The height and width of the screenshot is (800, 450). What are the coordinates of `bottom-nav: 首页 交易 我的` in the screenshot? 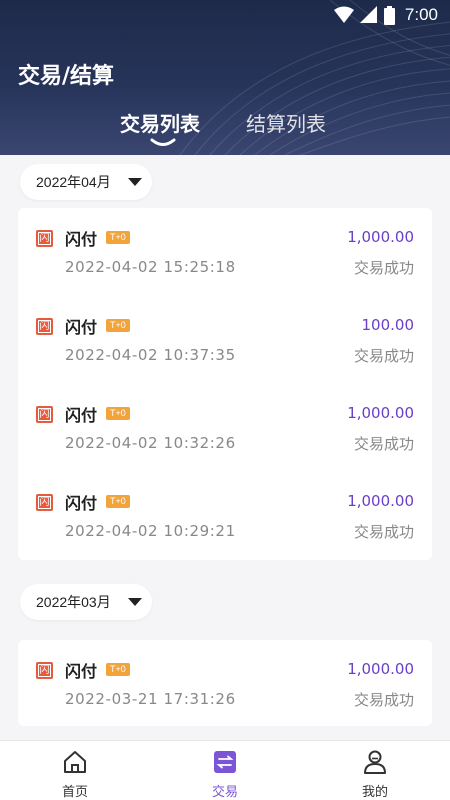 It's located at (225, 770).